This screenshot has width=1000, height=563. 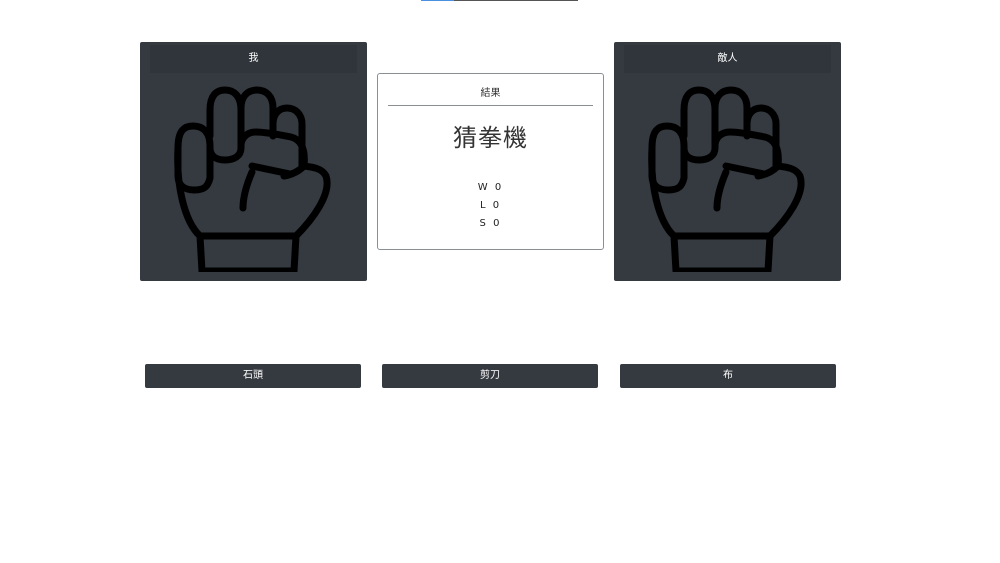 I want to click on enemy-panel: 敵人, so click(x=727, y=161).